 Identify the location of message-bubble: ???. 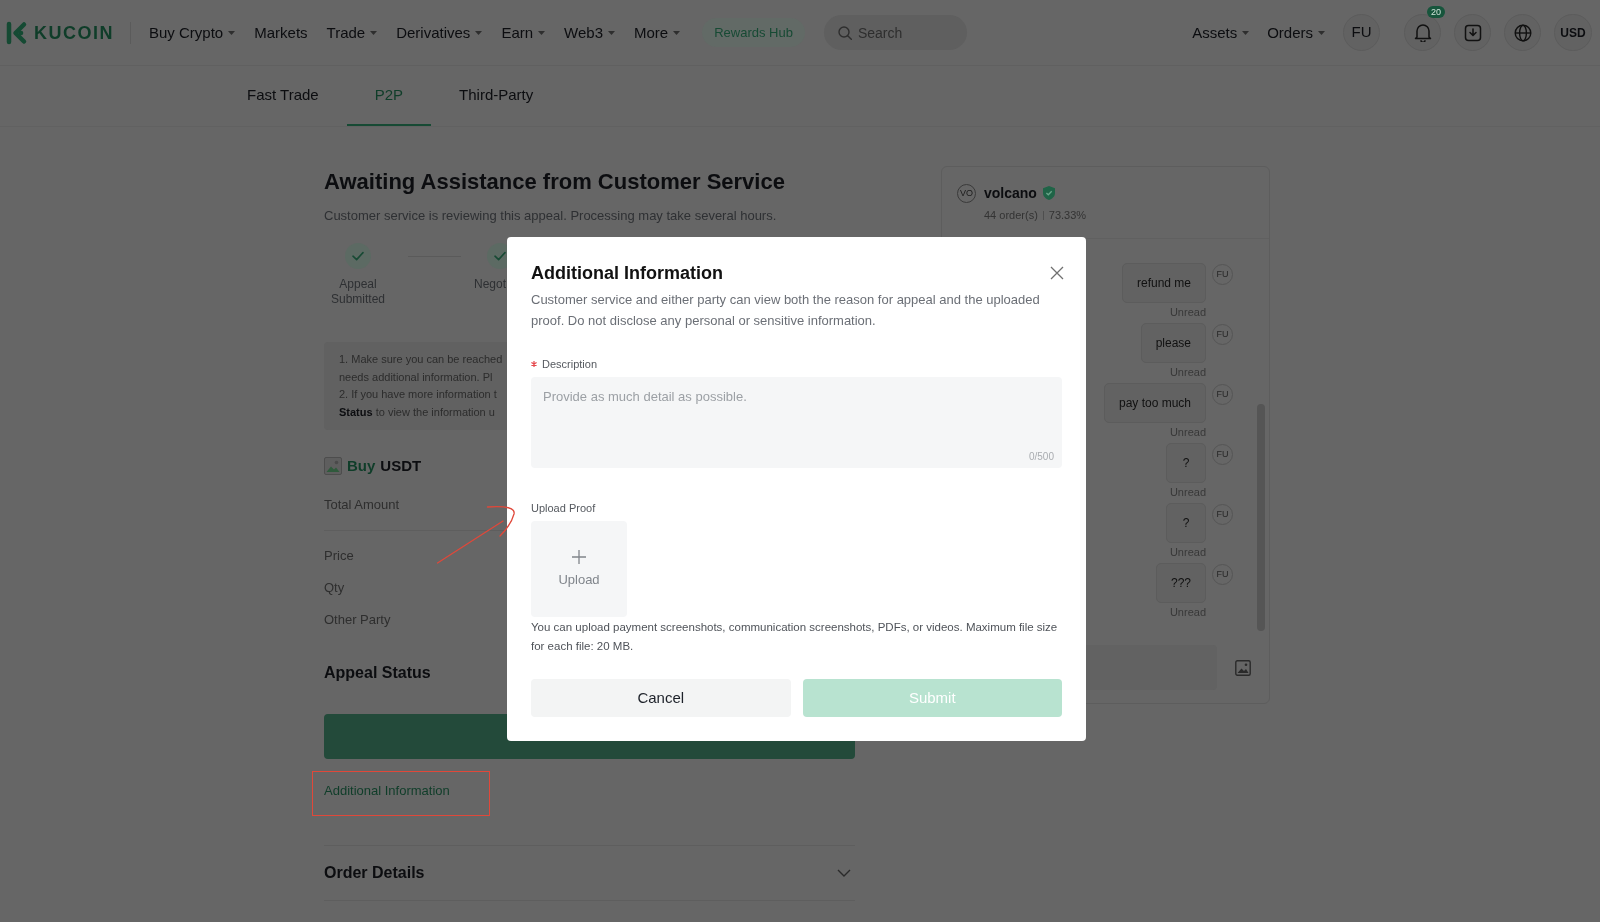
(1180, 583).